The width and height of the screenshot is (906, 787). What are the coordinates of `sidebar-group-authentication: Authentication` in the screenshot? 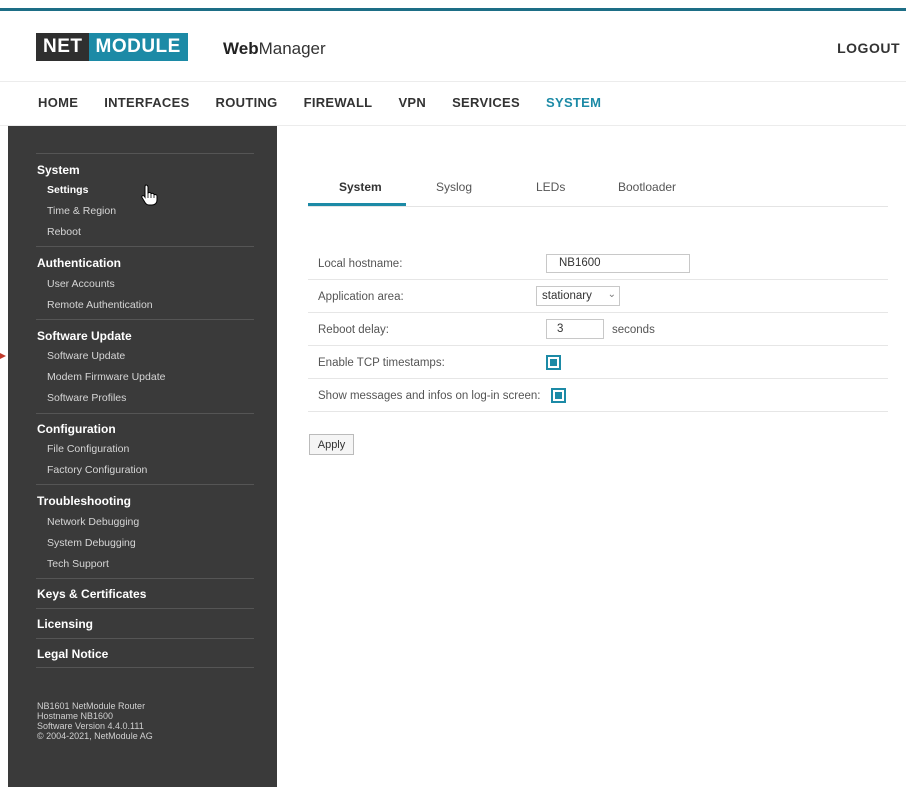 It's located at (79, 263).